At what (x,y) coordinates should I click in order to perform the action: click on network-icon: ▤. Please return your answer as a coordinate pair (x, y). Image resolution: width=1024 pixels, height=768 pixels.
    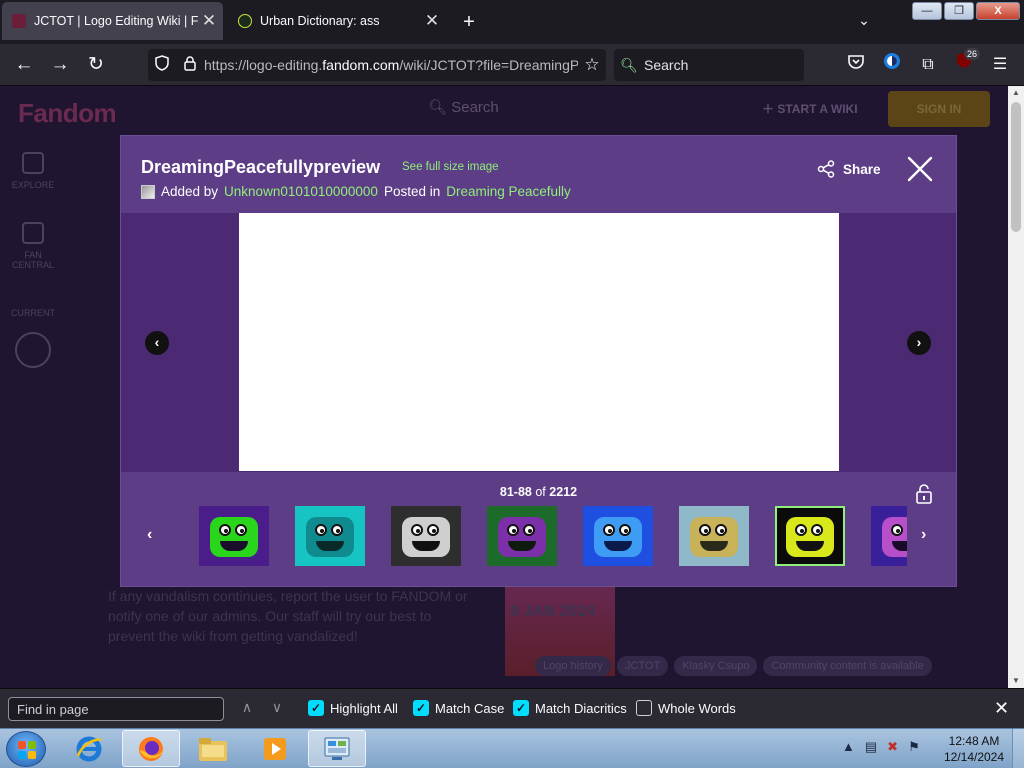
    Looking at the image, I should click on (871, 747).